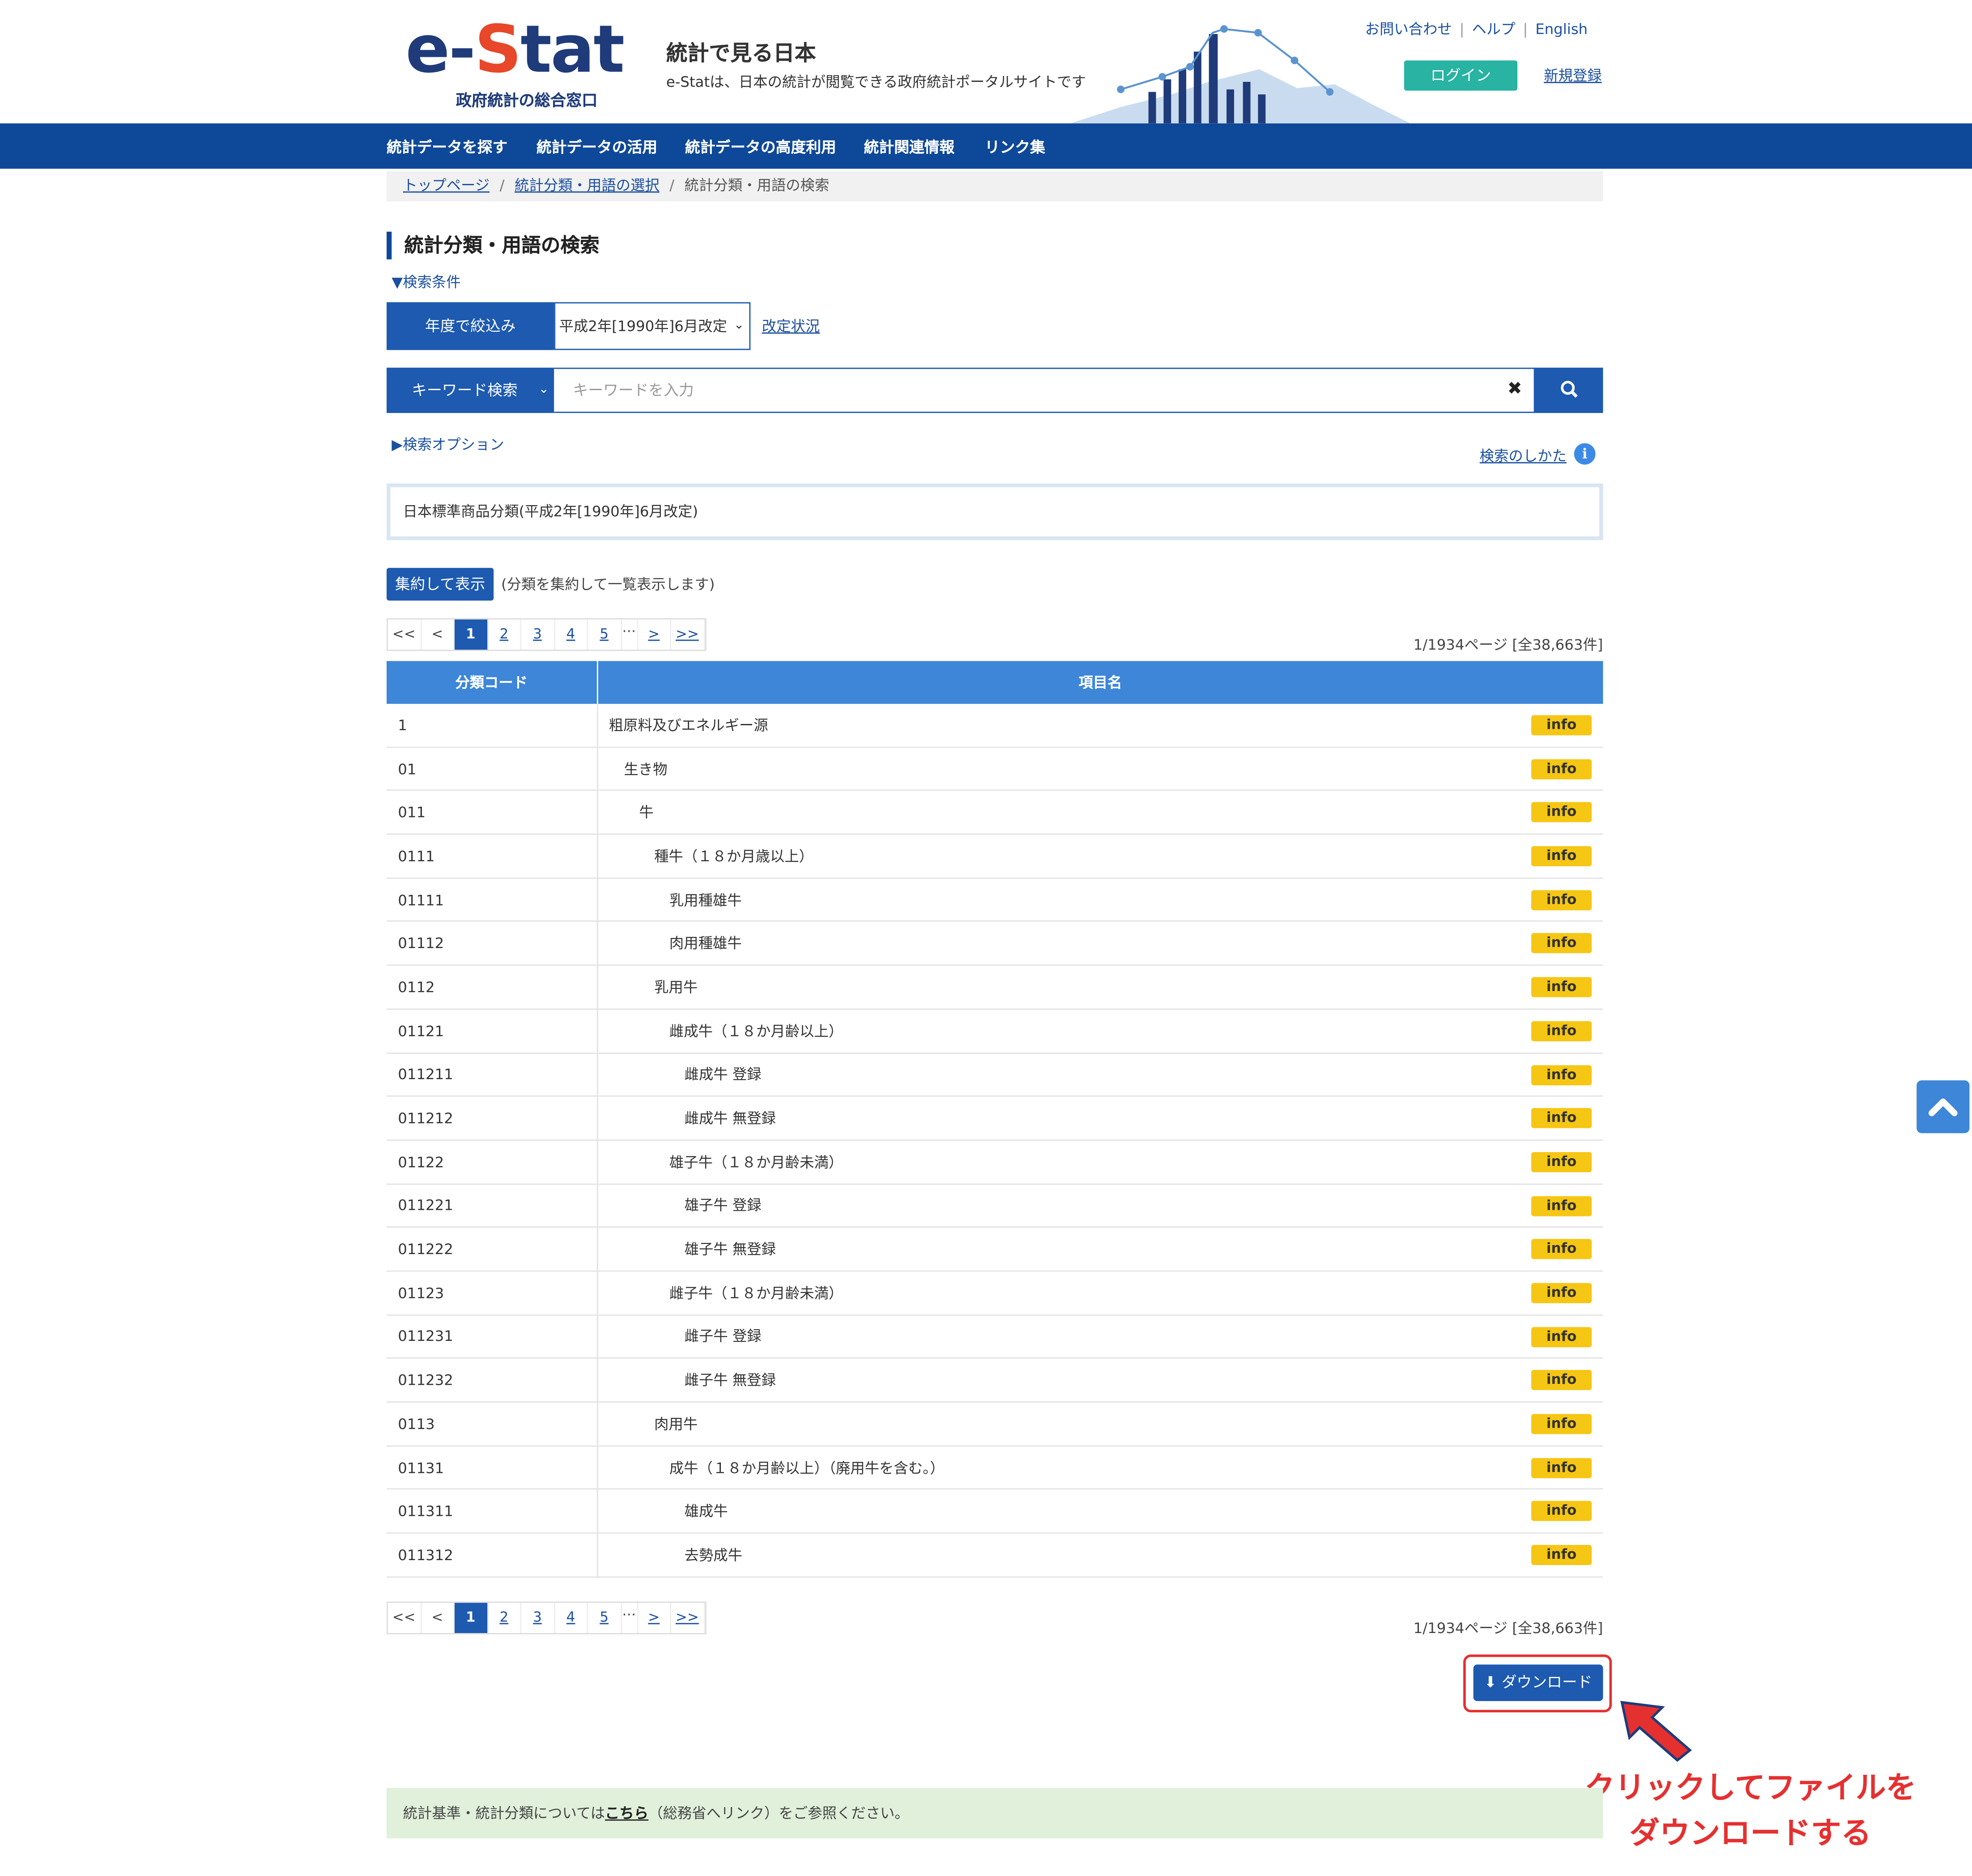  Describe the element at coordinates (1408, 29) in the screenshot. I see `contact-link: お問い合わせ` at that location.